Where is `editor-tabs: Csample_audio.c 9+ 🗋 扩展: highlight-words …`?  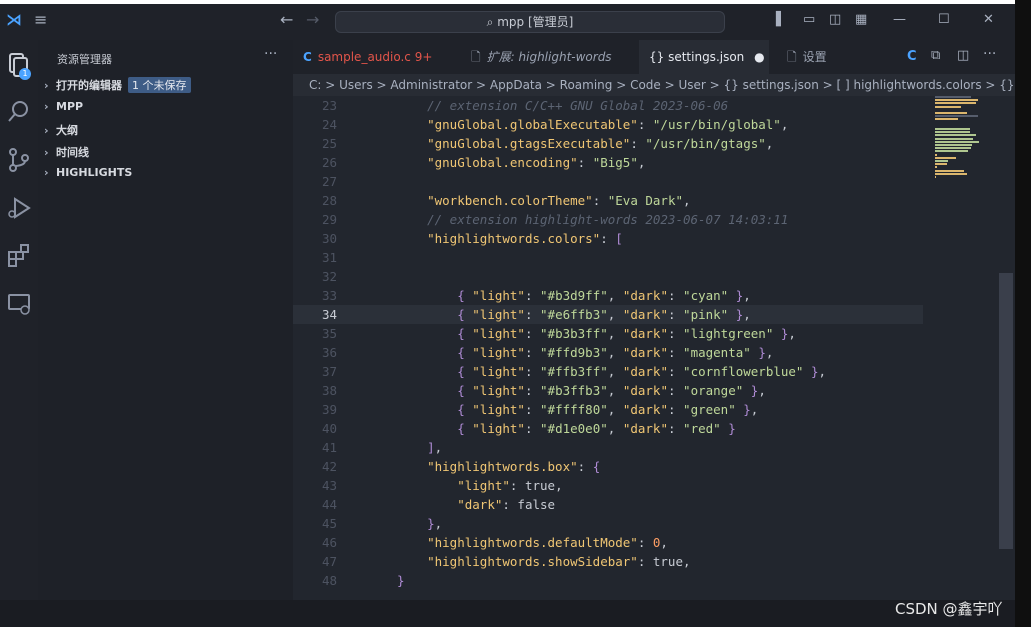 editor-tabs: Csample_audio.c 9+ 🗋 扩展: highlight-words … is located at coordinates (654, 57).